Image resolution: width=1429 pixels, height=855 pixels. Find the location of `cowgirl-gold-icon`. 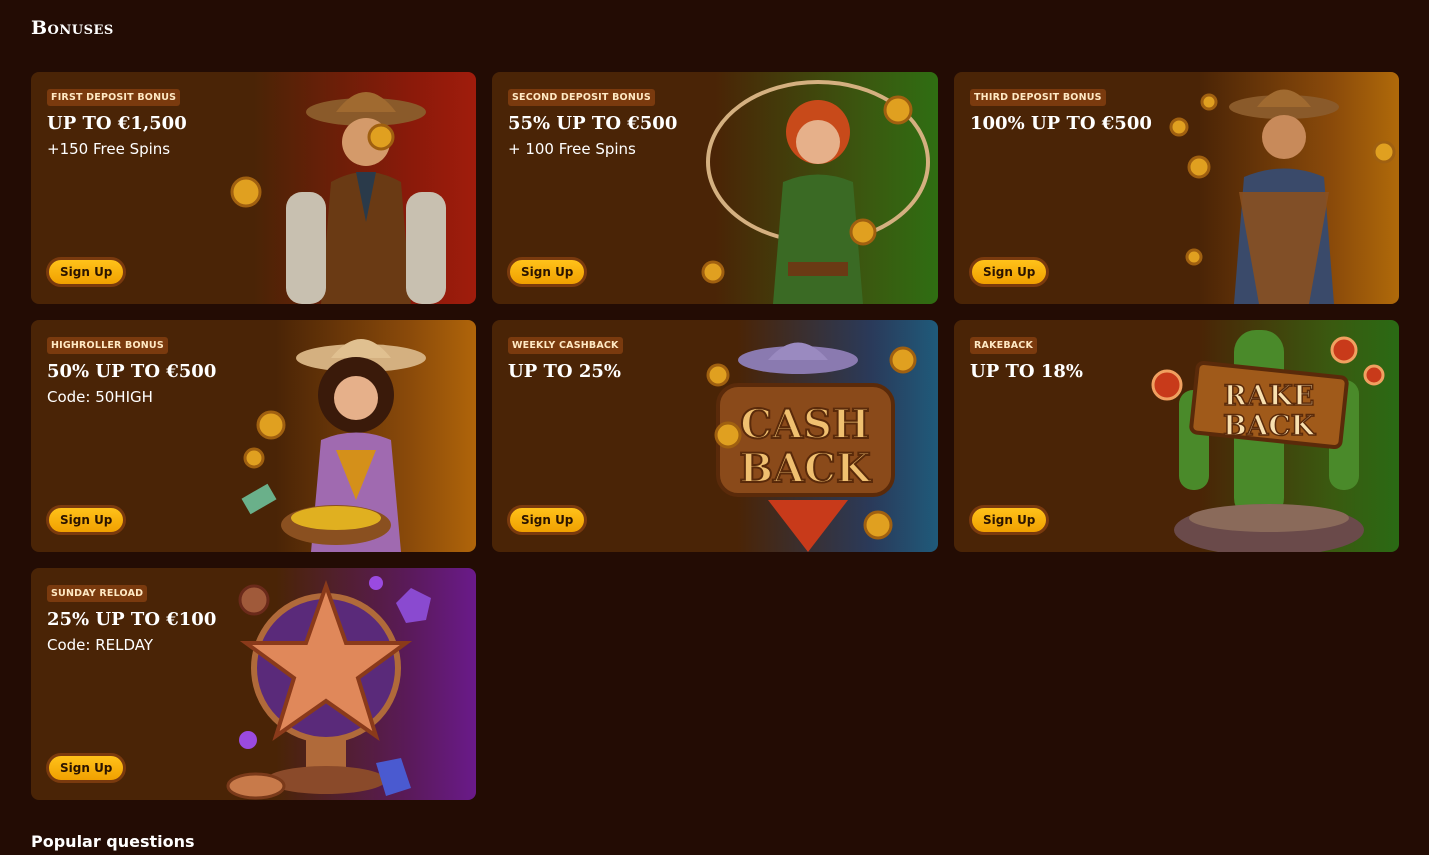

cowgirl-gold-icon is located at coordinates (346, 436).